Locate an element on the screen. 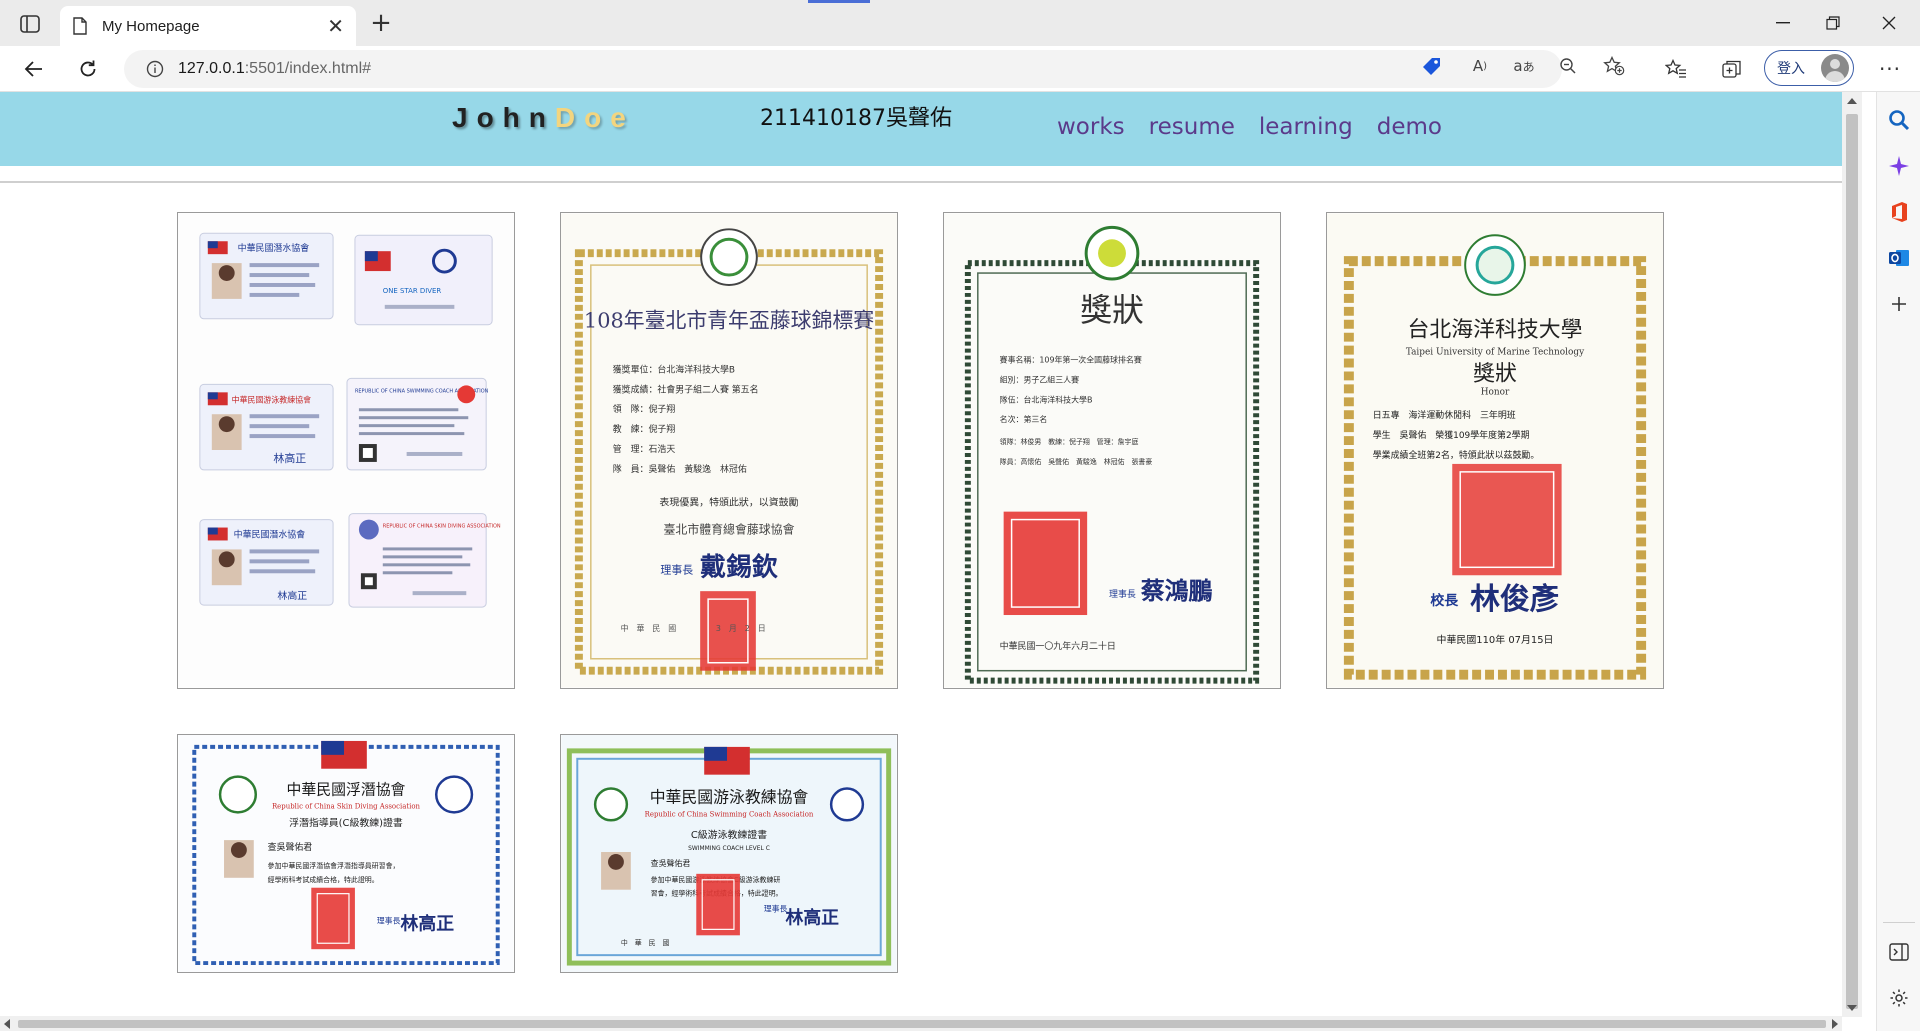  id-card-back-1: ONE STAR DIVER is located at coordinates (423, 280).